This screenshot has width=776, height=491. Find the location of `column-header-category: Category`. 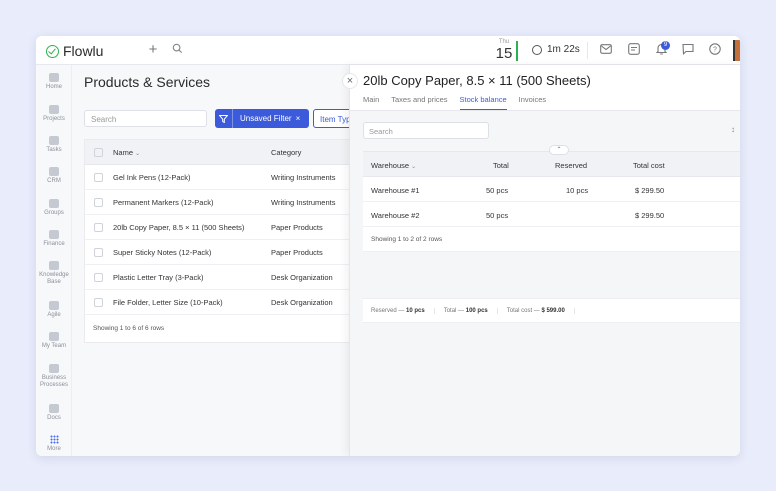

column-header-category: Category is located at coordinates (286, 152).